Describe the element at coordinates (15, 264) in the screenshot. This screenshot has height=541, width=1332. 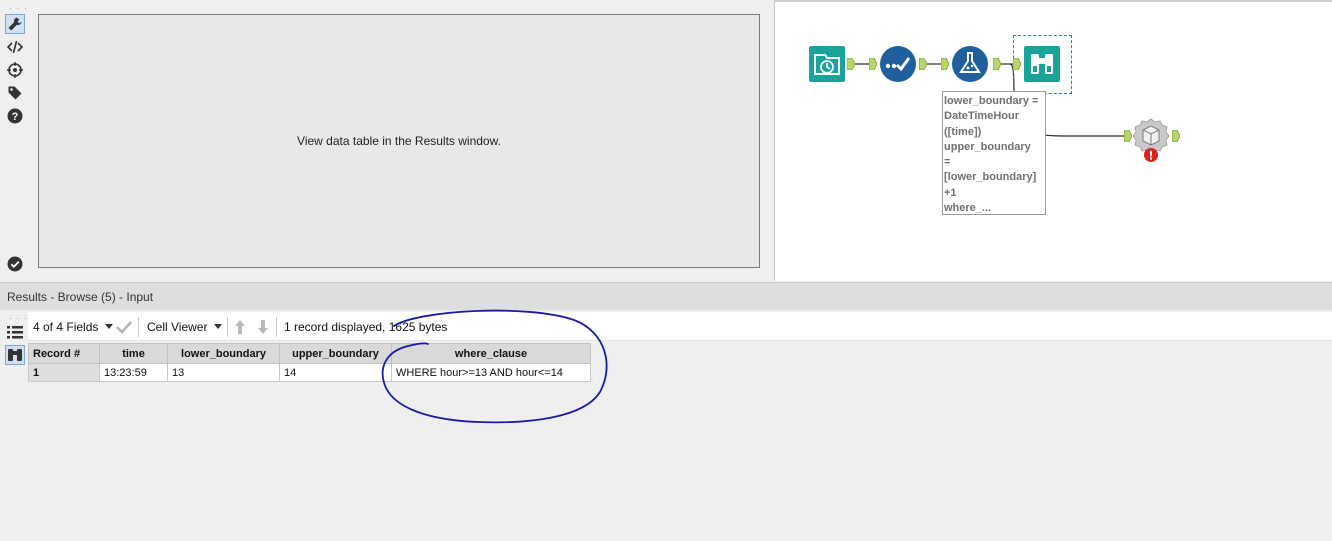
I see `apply-check-icon` at that location.